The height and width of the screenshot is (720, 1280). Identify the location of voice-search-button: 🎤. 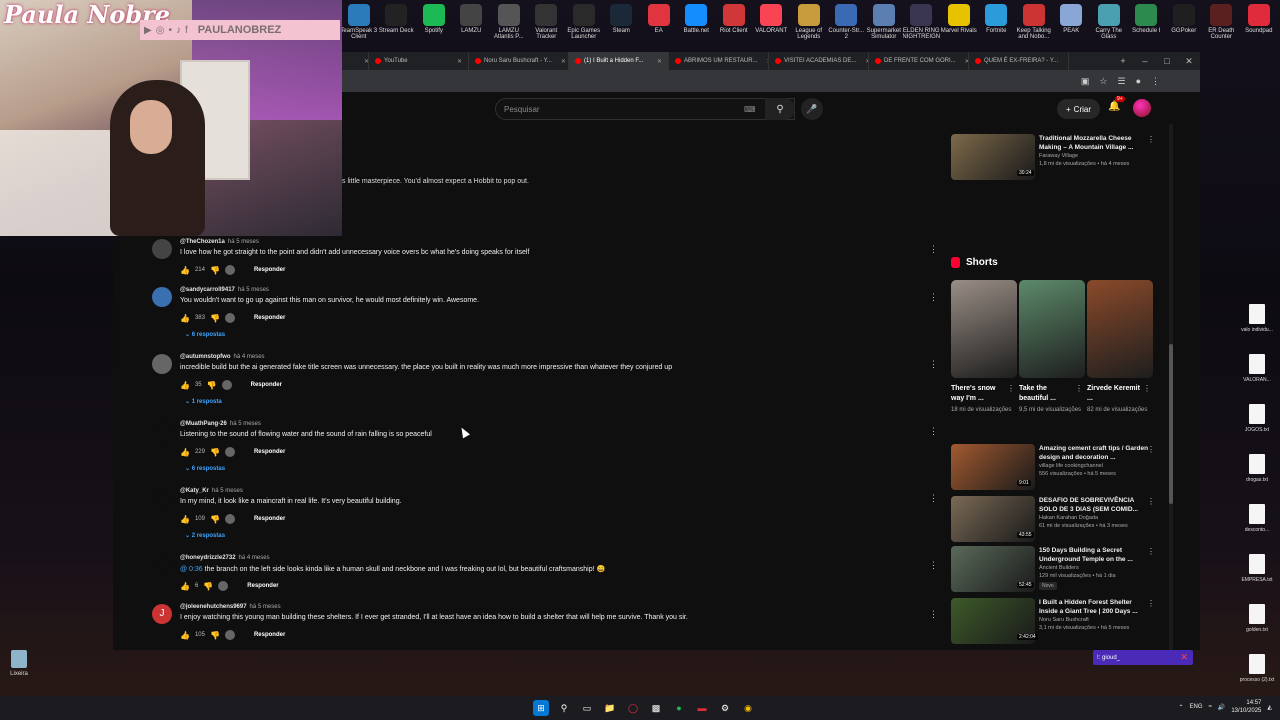
(812, 109).